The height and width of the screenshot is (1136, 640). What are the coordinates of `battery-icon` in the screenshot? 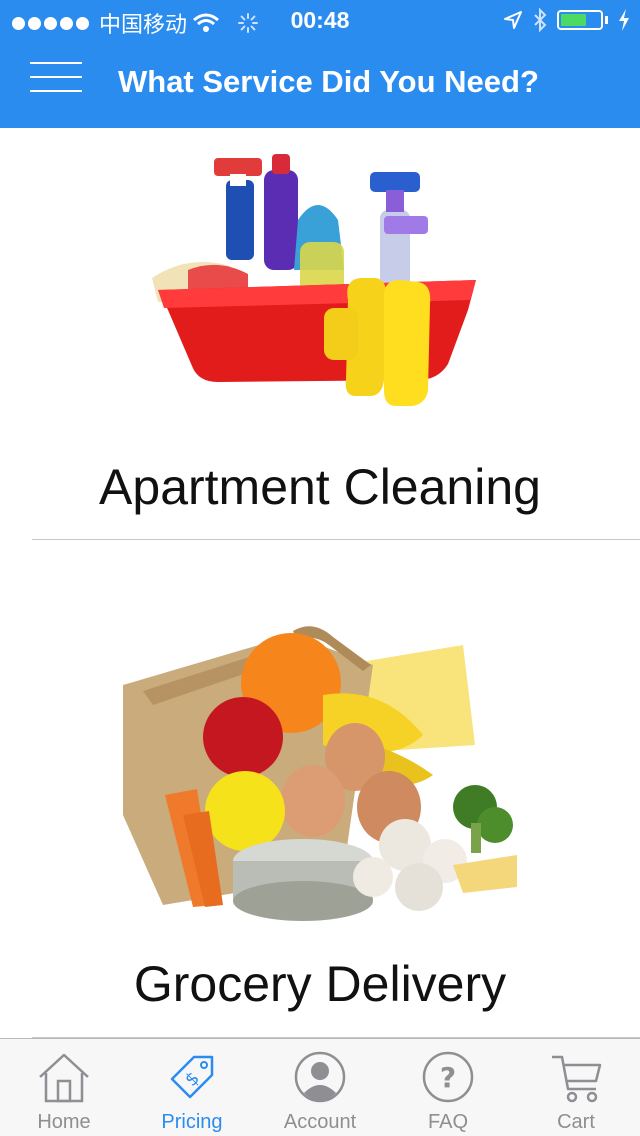 It's located at (580, 20).